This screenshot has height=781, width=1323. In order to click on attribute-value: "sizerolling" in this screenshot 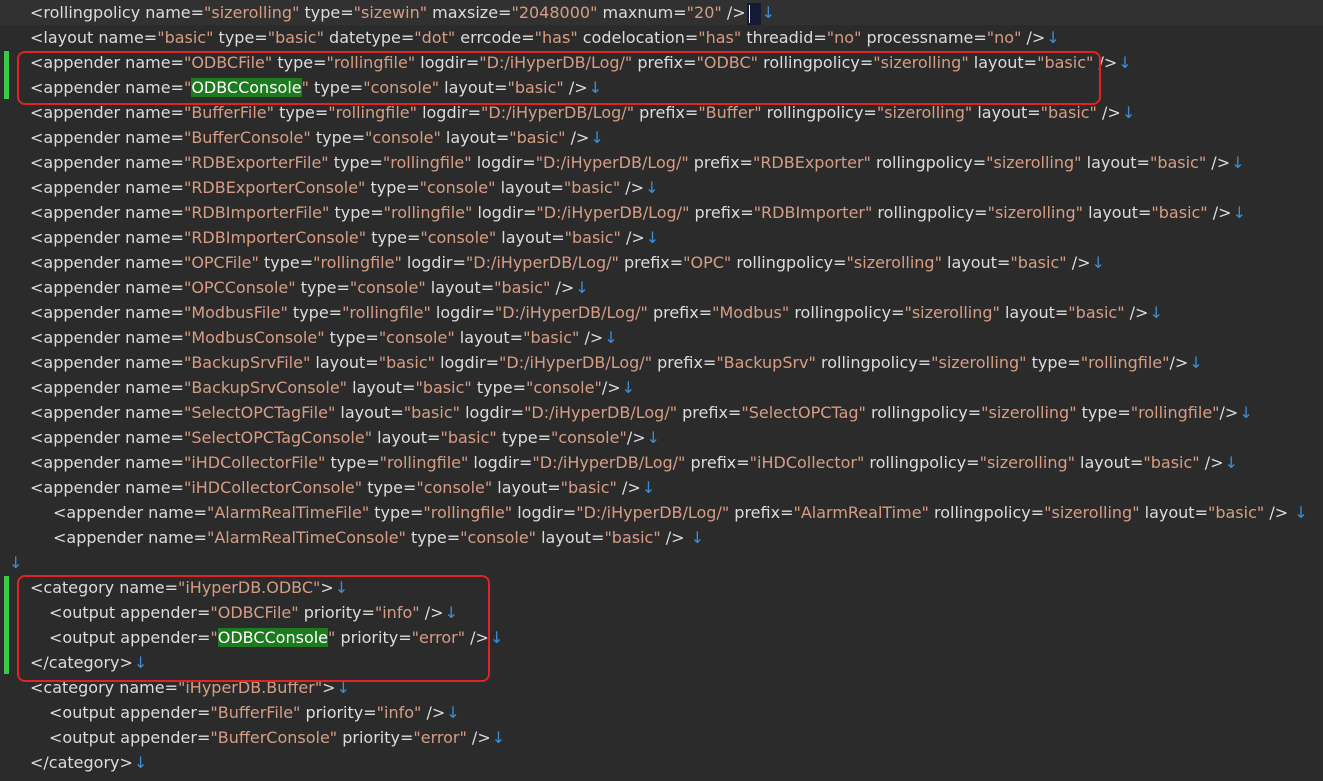, I will do `click(1029, 412)`.